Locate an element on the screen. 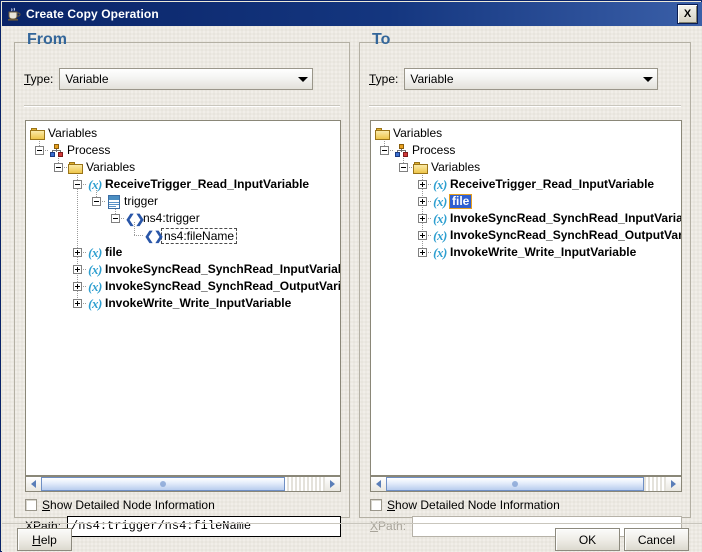 The image size is (702, 552). from-type-label: Type: is located at coordinates (39, 79).